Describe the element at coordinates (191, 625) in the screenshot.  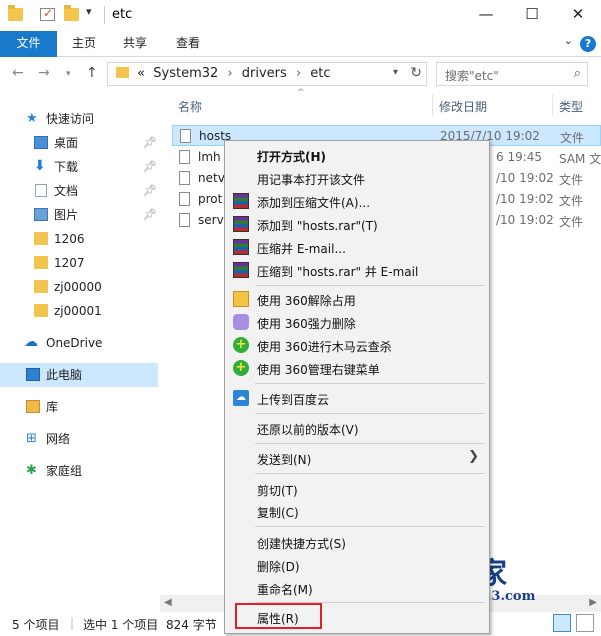
I see `selected-size: 824 字节` at that location.